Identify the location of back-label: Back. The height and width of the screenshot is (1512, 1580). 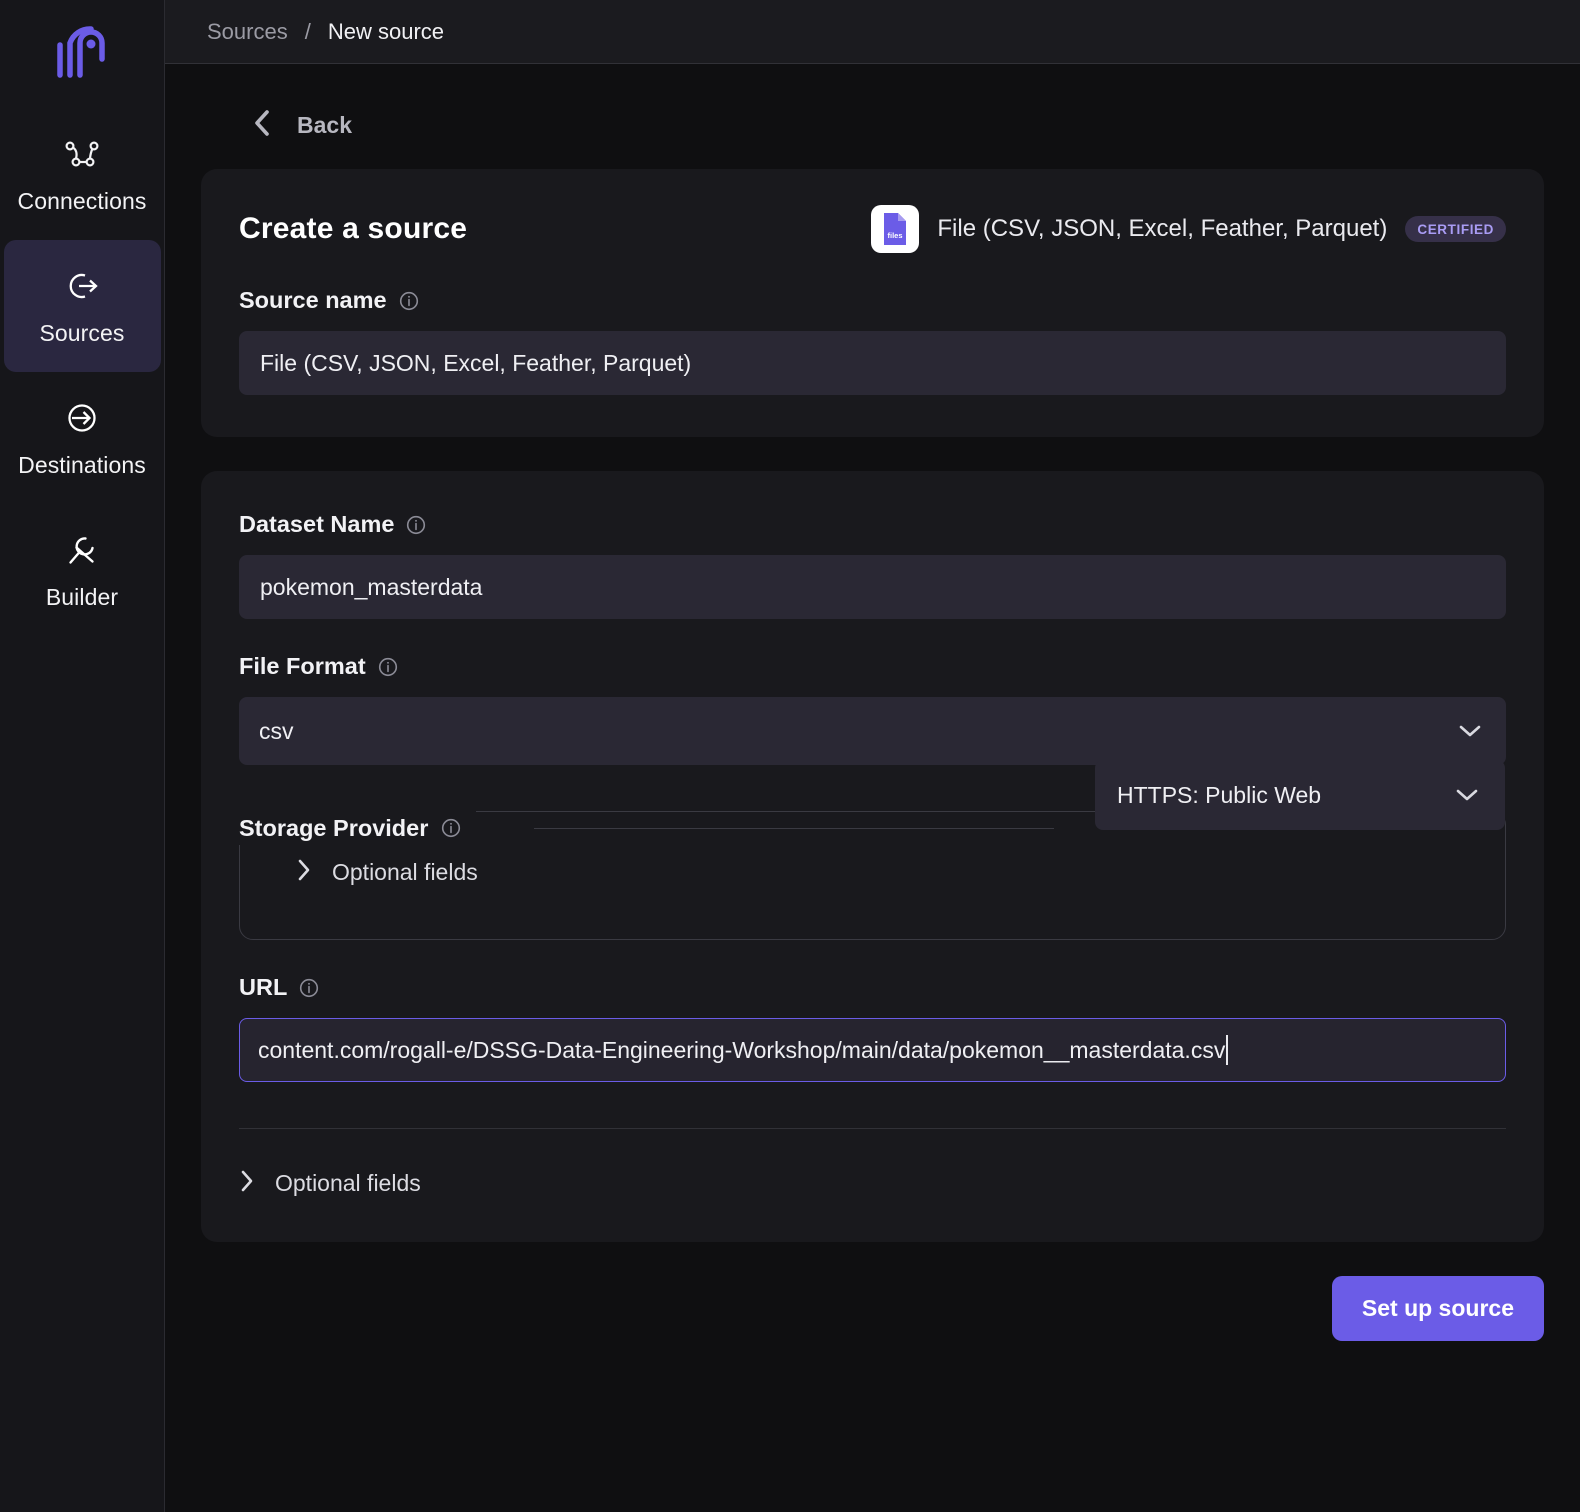
(324, 125).